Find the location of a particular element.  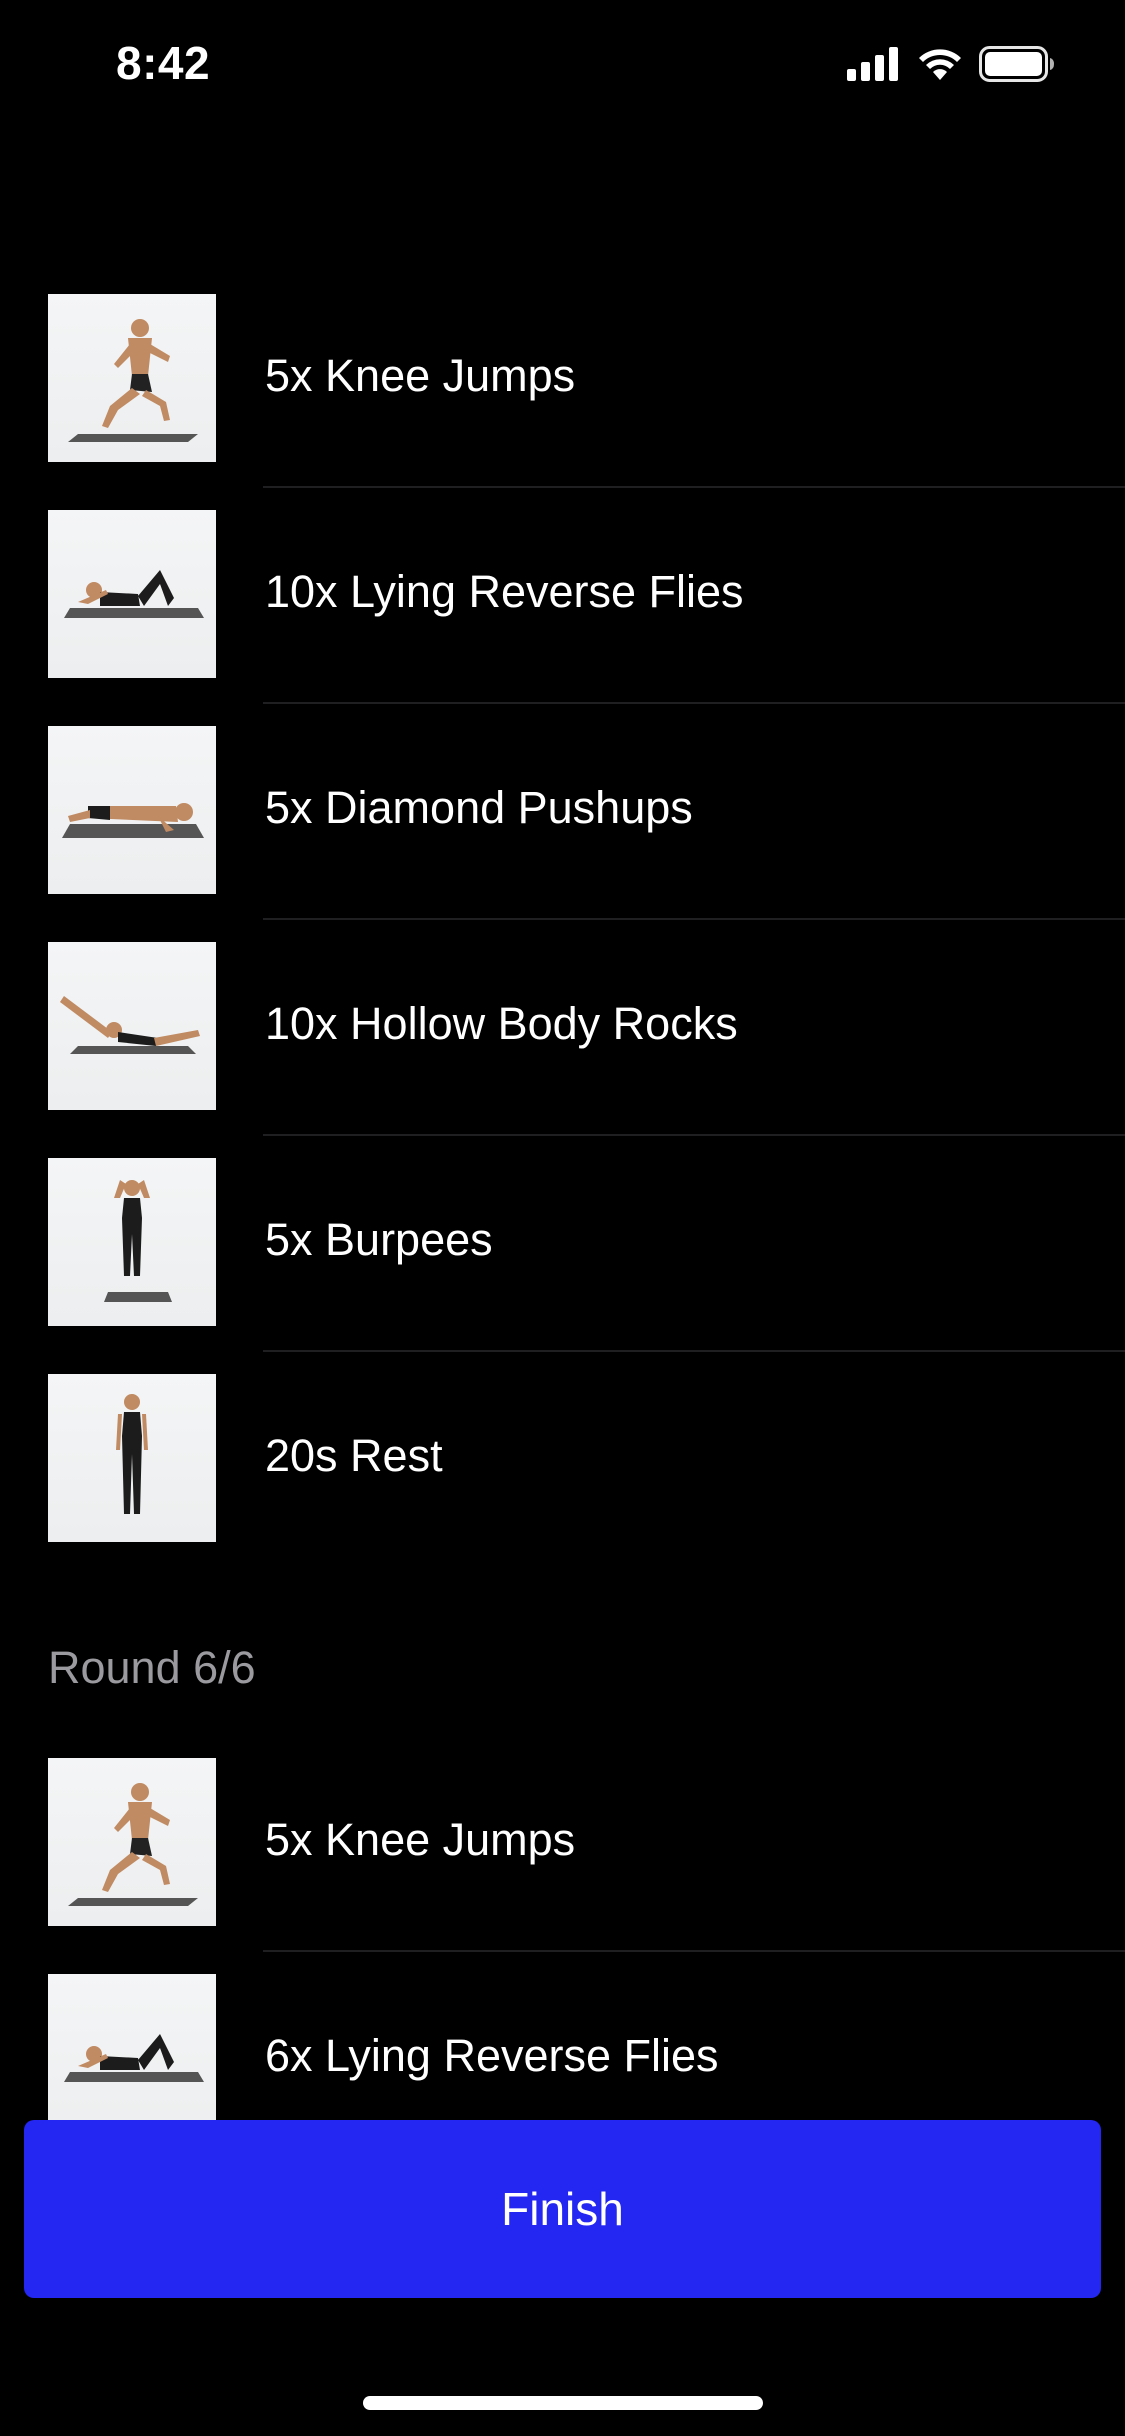

status-icons is located at coordinates (951, 64).